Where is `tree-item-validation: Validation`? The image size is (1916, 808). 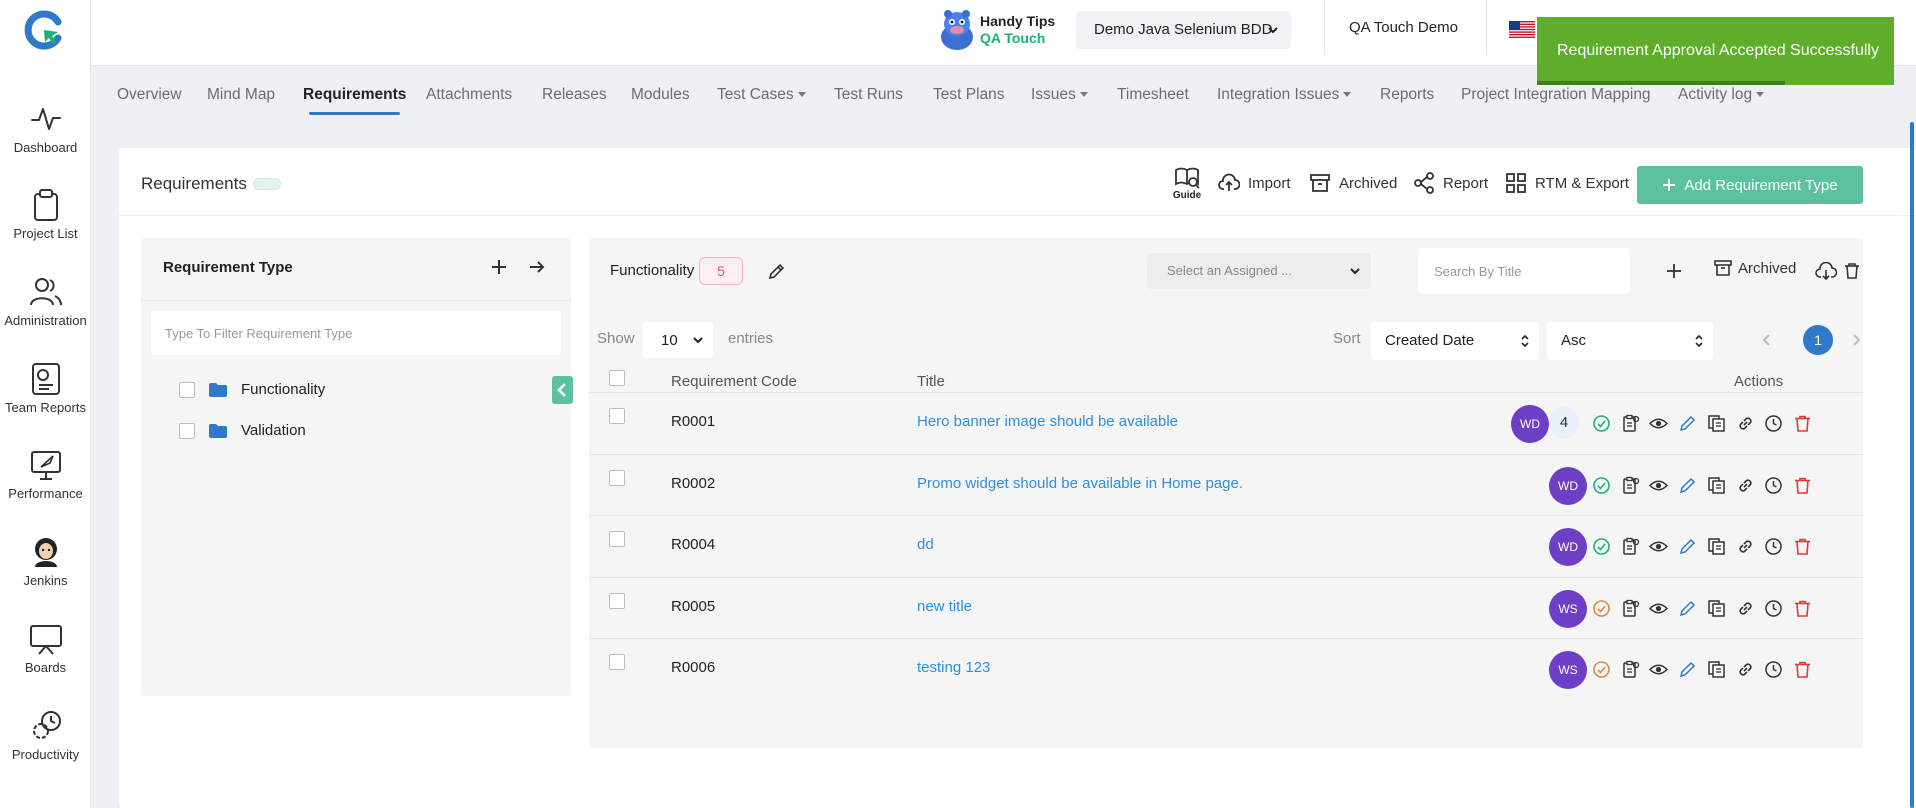
tree-item-validation: Validation is located at coordinates (242, 430).